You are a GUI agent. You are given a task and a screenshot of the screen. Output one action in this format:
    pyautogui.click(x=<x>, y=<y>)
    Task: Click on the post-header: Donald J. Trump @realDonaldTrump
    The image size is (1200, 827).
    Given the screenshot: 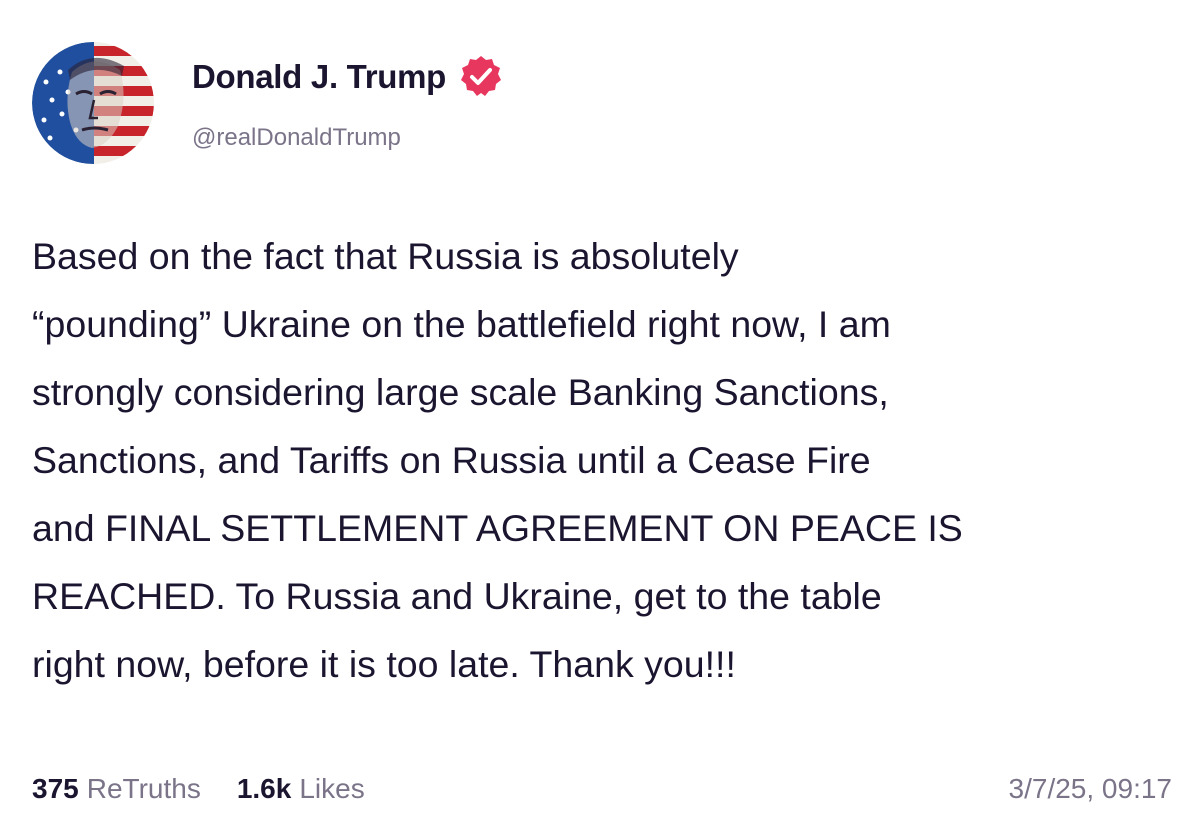 What is the action you would take?
    pyautogui.click(x=268, y=102)
    